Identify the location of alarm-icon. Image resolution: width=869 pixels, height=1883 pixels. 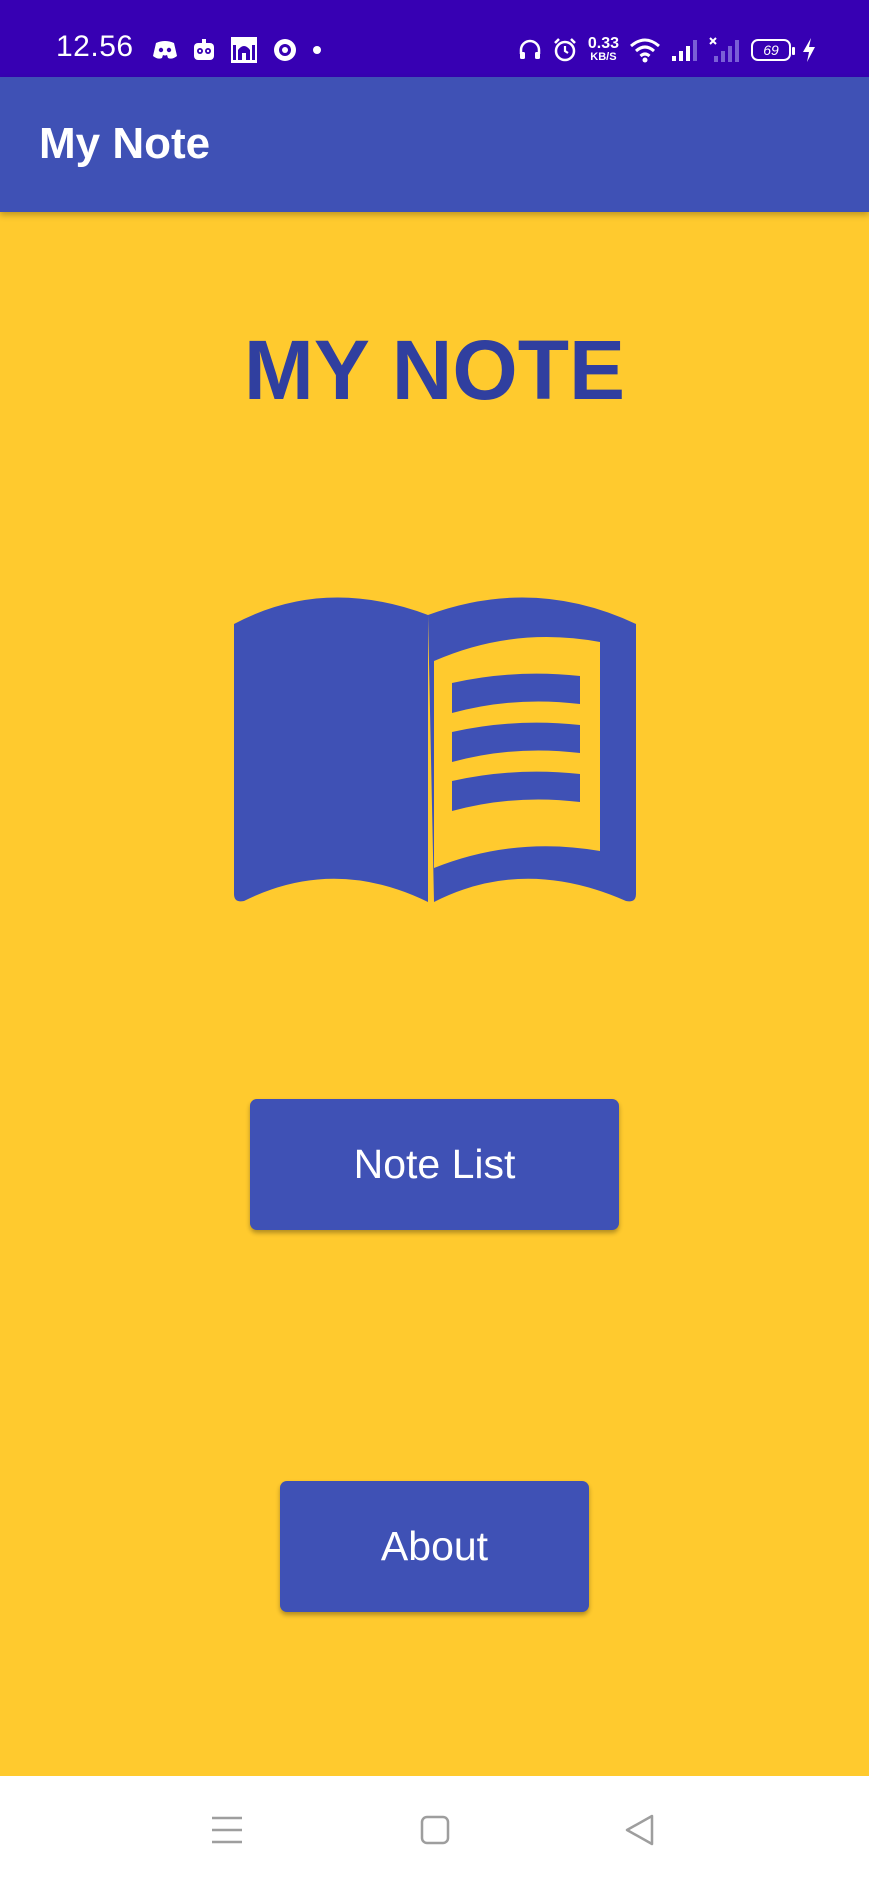
(565, 50).